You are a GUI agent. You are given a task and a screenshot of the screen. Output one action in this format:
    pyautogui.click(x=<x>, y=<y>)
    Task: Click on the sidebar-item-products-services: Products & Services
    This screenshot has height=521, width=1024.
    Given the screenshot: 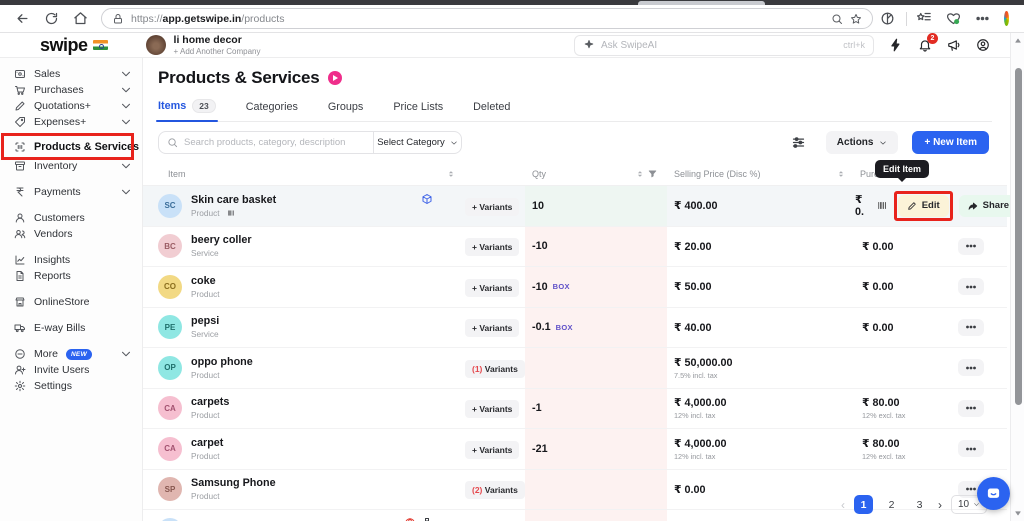 What is the action you would take?
    pyautogui.click(x=71, y=147)
    